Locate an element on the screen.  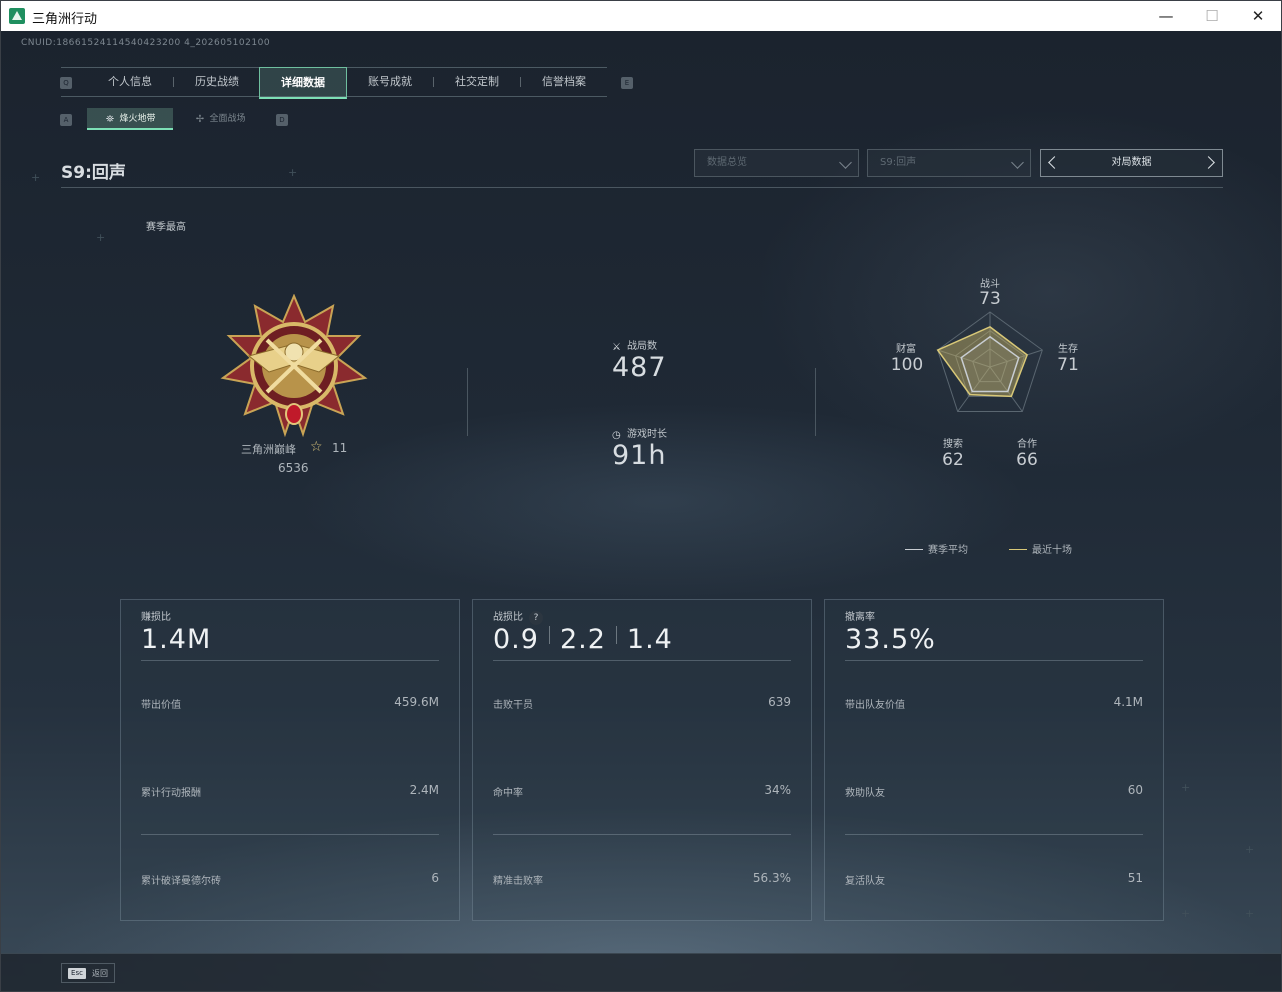
tab-personal-info: 个人信息 is located at coordinates (130, 83).